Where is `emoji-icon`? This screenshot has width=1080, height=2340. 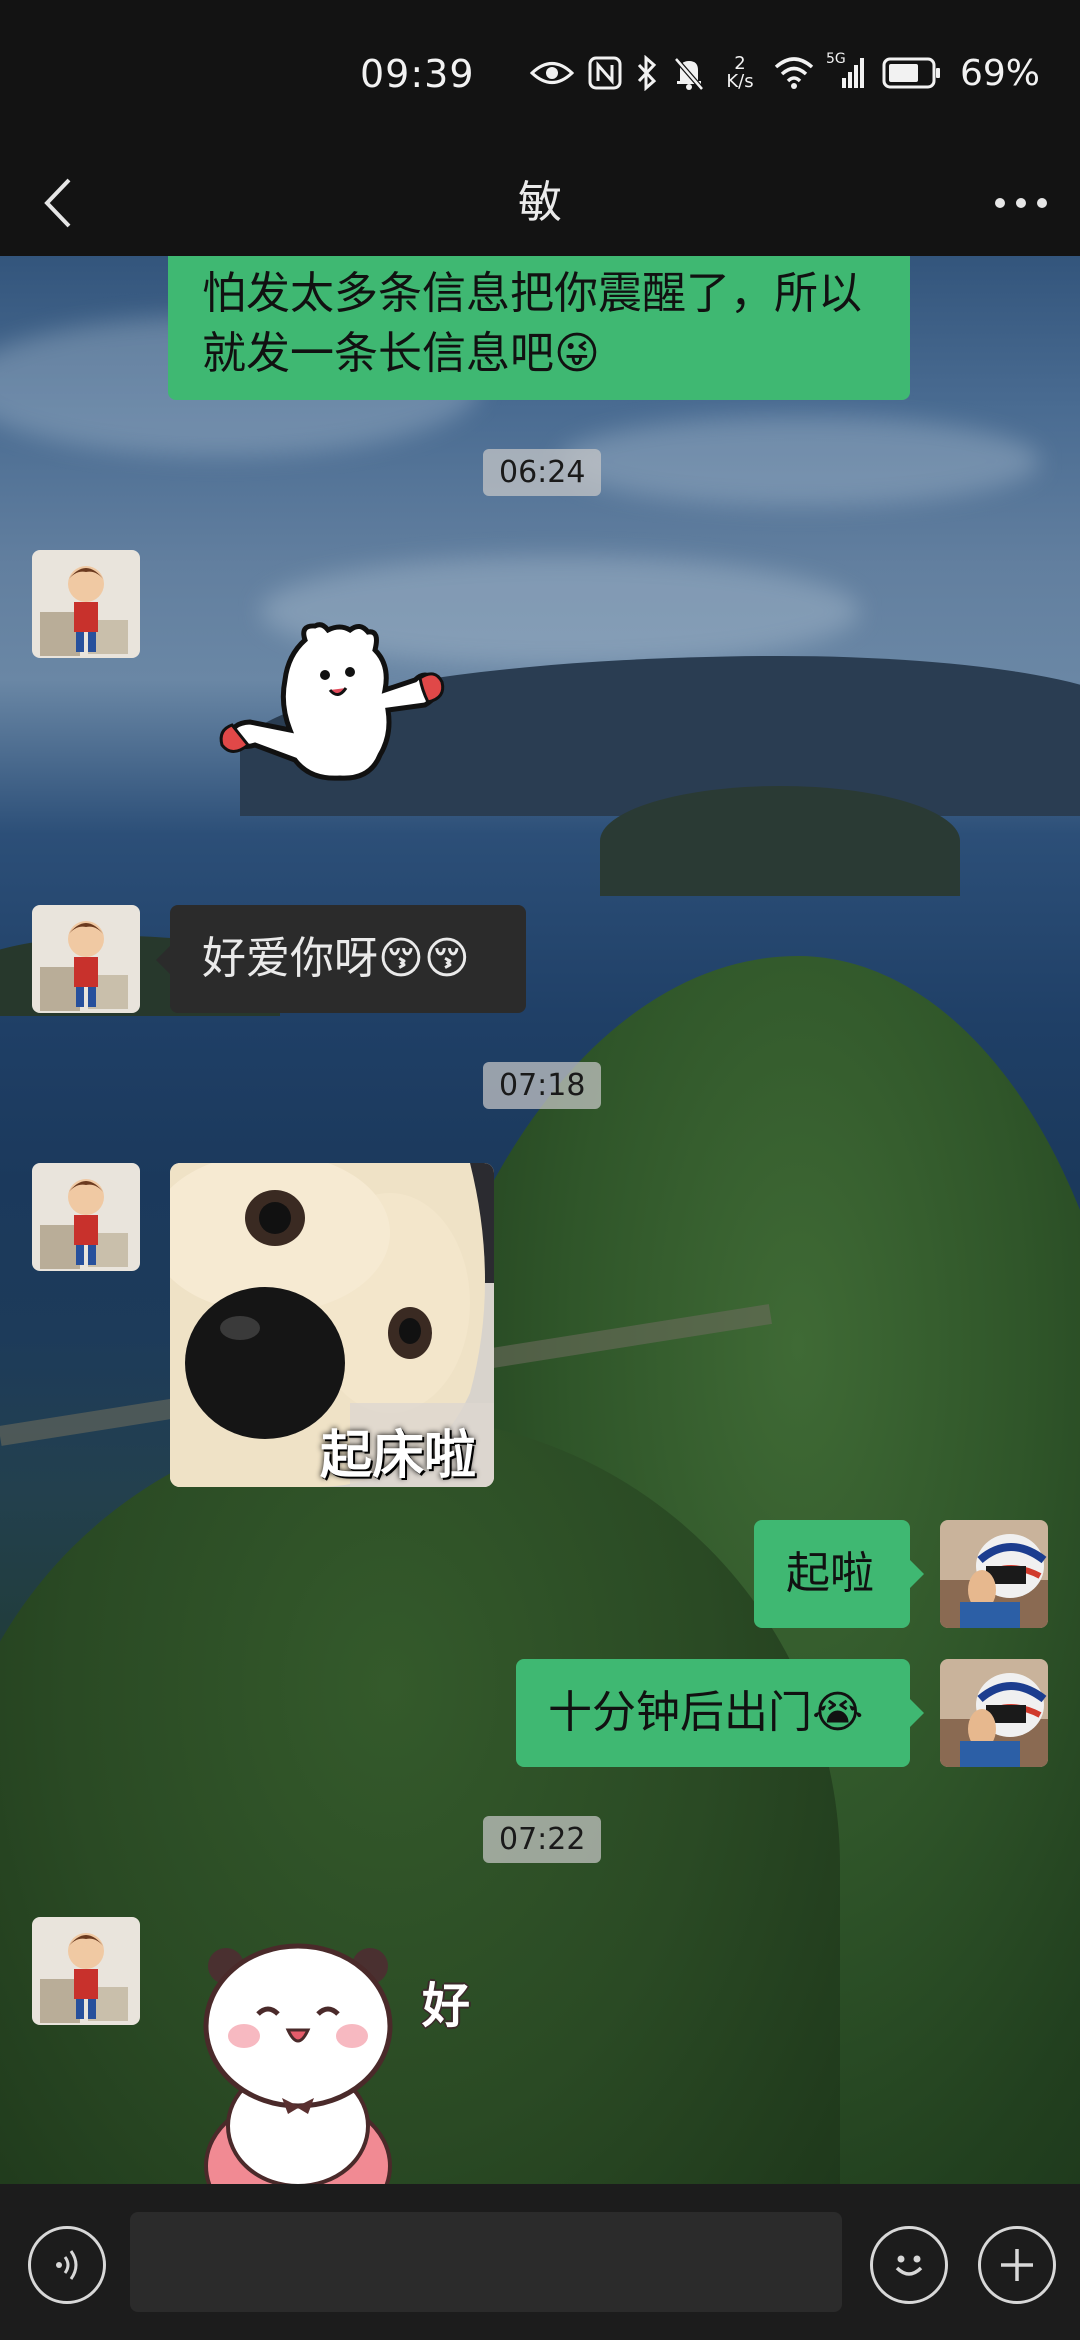
emoji-icon is located at coordinates (909, 2265).